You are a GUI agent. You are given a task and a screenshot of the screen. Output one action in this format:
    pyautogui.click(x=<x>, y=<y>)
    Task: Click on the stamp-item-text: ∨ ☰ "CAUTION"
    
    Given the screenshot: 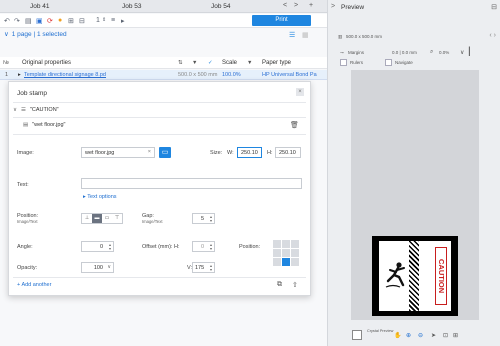 What is the action you would take?
    pyautogui.click(x=36, y=110)
    